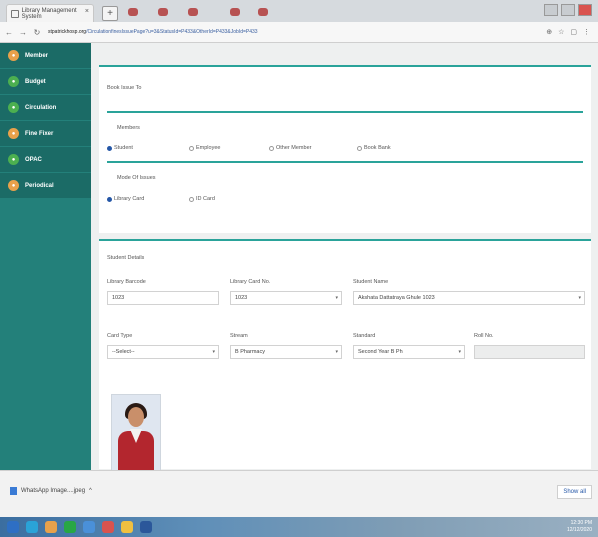 The width and height of the screenshot is (598, 537). What do you see at coordinates (371, 282) in the screenshot?
I see `student-name-label: Student Name` at bounding box center [371, 282].